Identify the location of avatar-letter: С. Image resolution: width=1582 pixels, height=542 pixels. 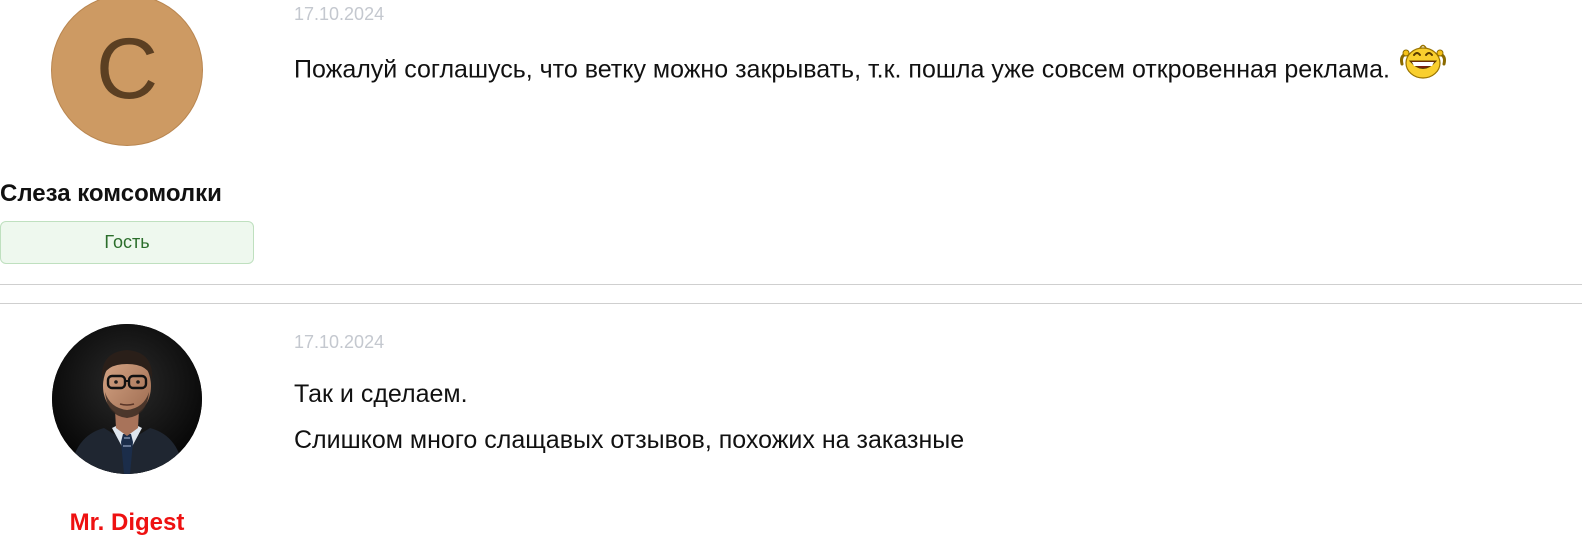
(127, 69).